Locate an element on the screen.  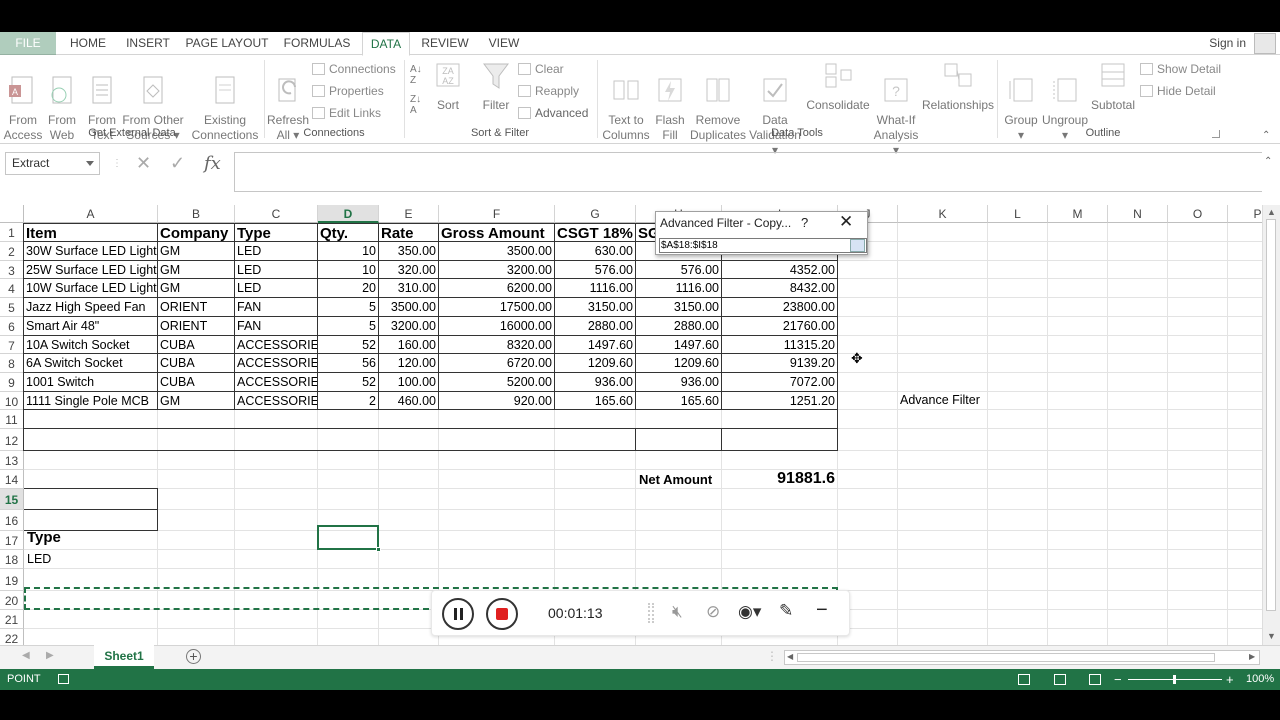
consolidate-button: Consolidate is located at coordinates (838, 86).